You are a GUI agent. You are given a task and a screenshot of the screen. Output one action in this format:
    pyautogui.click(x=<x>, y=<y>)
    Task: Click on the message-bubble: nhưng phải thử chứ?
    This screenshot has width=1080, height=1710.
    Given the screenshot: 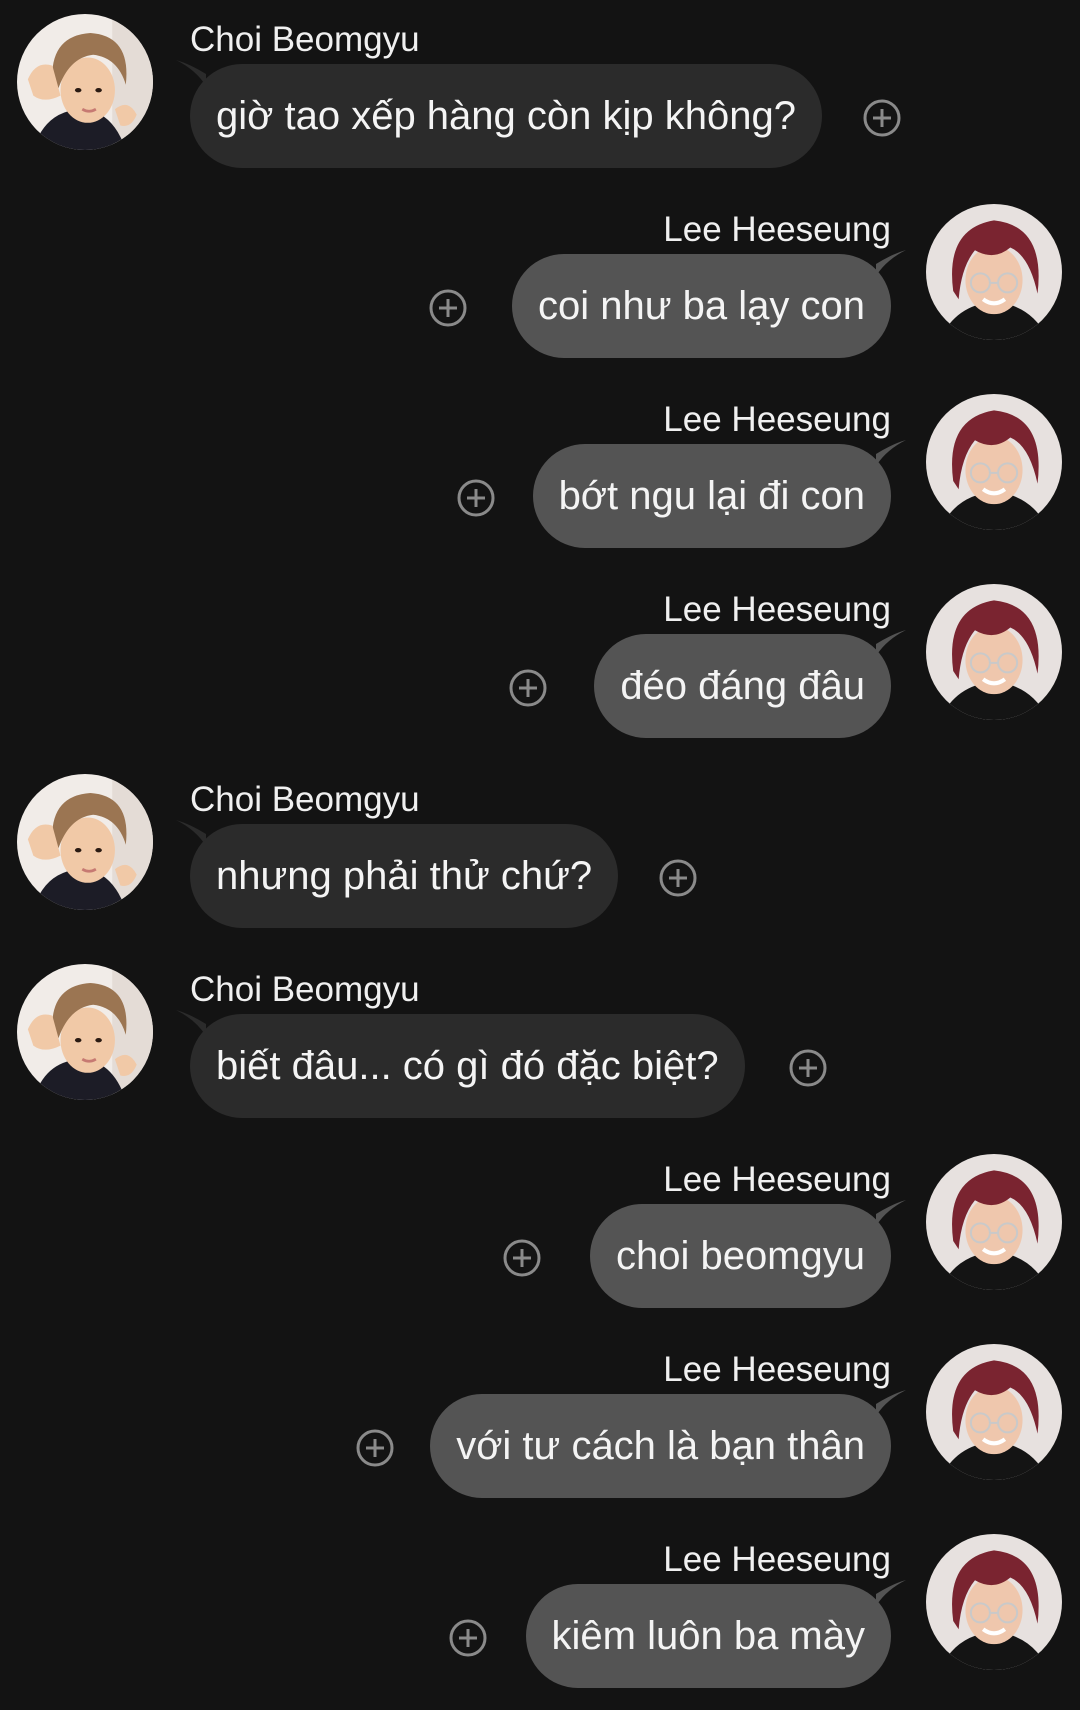 What is the action you would take?
    pyautogui.click(x=404, y=876)
    